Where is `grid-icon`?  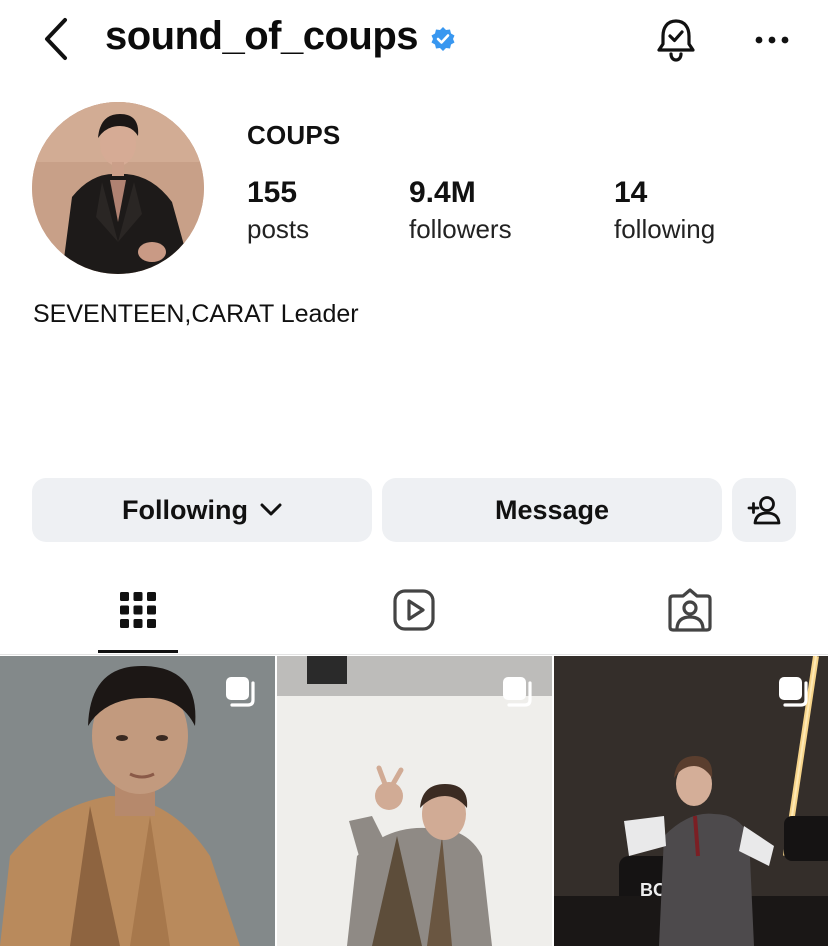 grid-icon is located at coordinates (138, 610).